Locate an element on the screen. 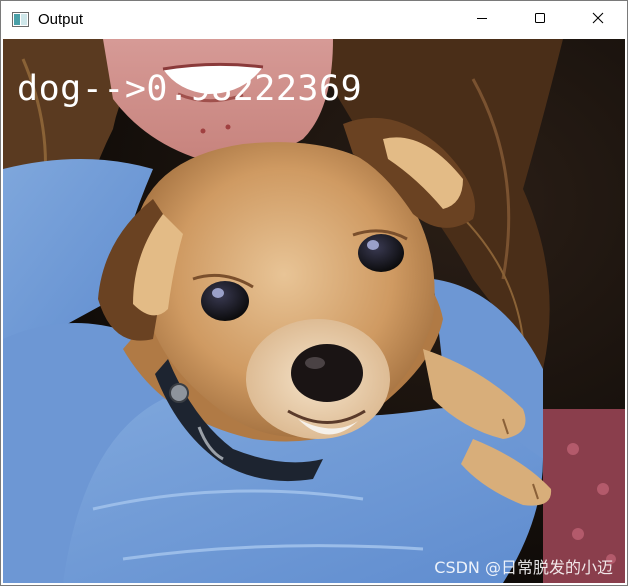 This screenshot has width=628, height=586. prediction-label: dog-->0.98222369 is located at coordinates (190, 89).